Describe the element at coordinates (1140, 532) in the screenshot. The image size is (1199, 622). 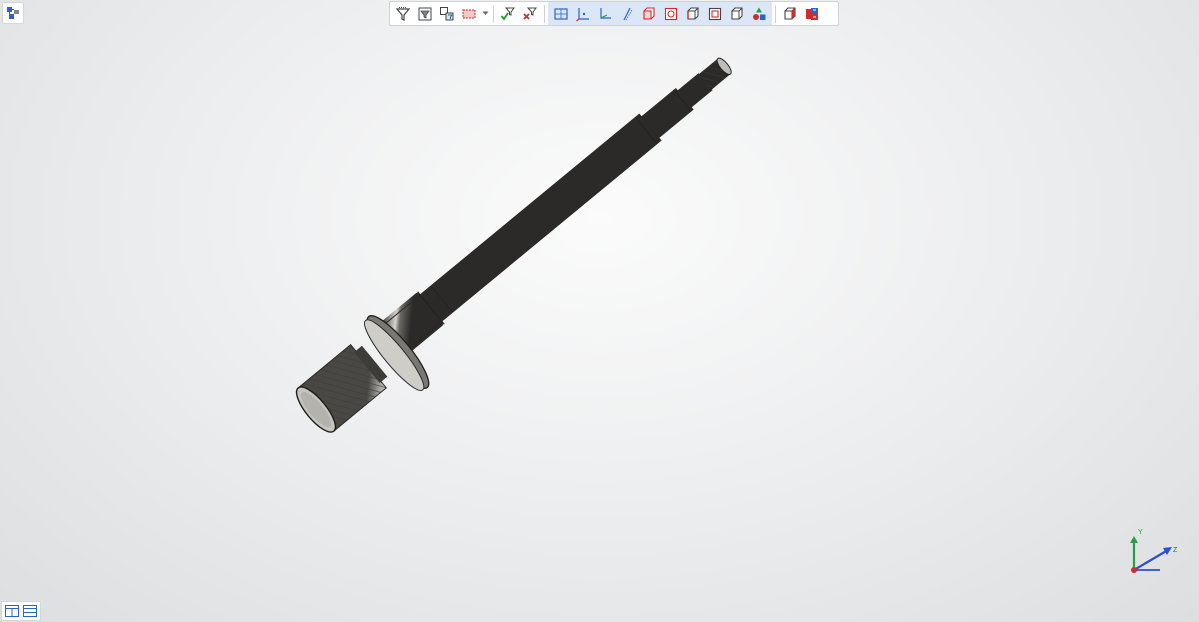
I see `triad-y-label: Y` at that location.